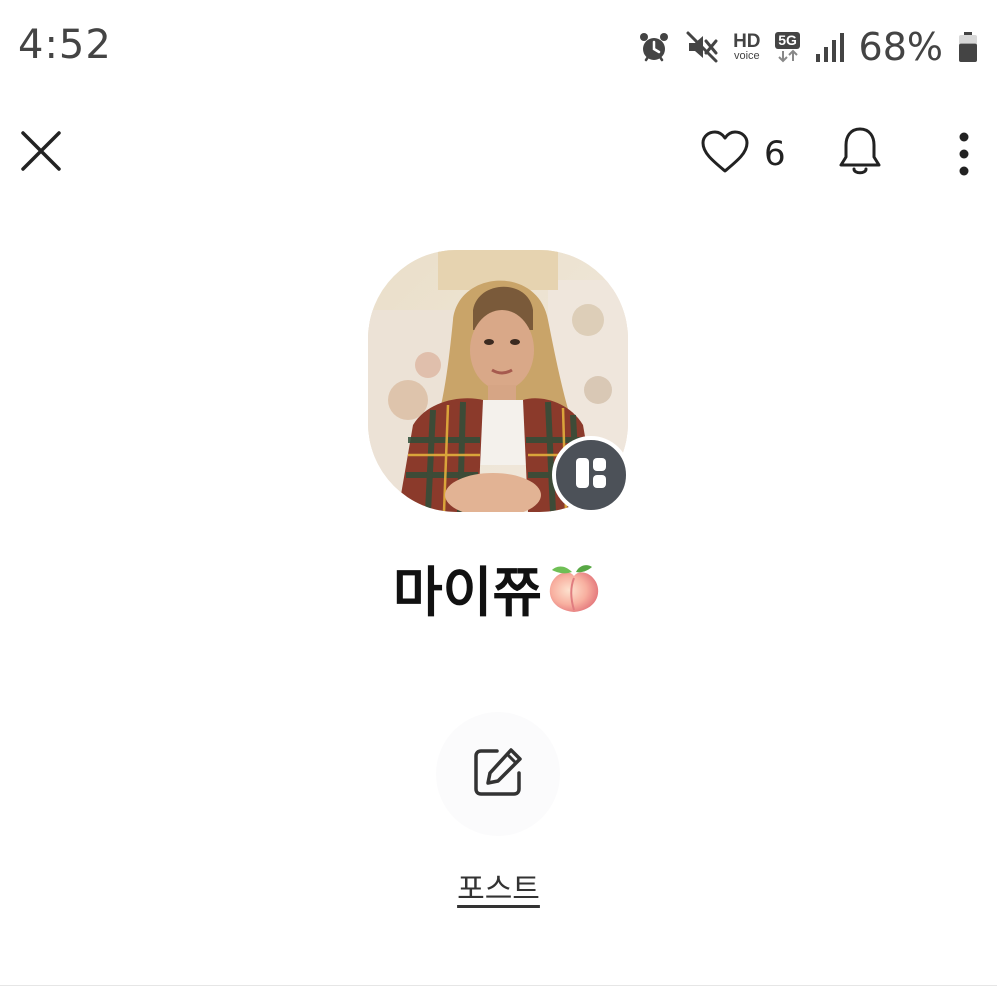  Describe the element at coordinates (808, 47) in the screenshot. I see `status-icons: HD voice 5G 68%` at that location.